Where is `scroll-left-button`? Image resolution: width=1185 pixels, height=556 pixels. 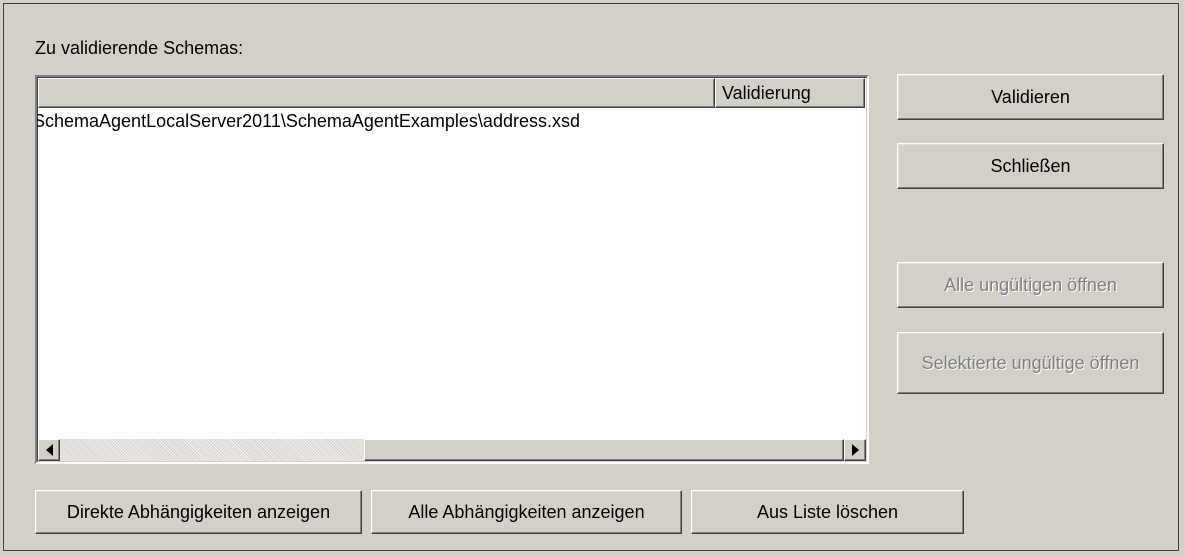 scroll-left-button is located at coordinates (49, 450).